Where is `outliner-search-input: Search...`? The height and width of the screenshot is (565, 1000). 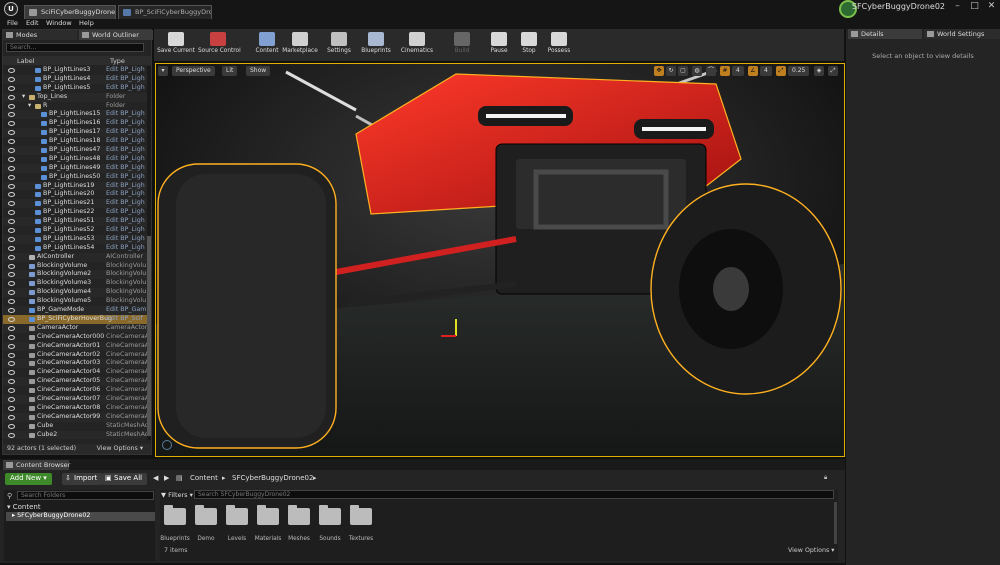
outliner-search-input: Search... is located at coordinates (75, 47).